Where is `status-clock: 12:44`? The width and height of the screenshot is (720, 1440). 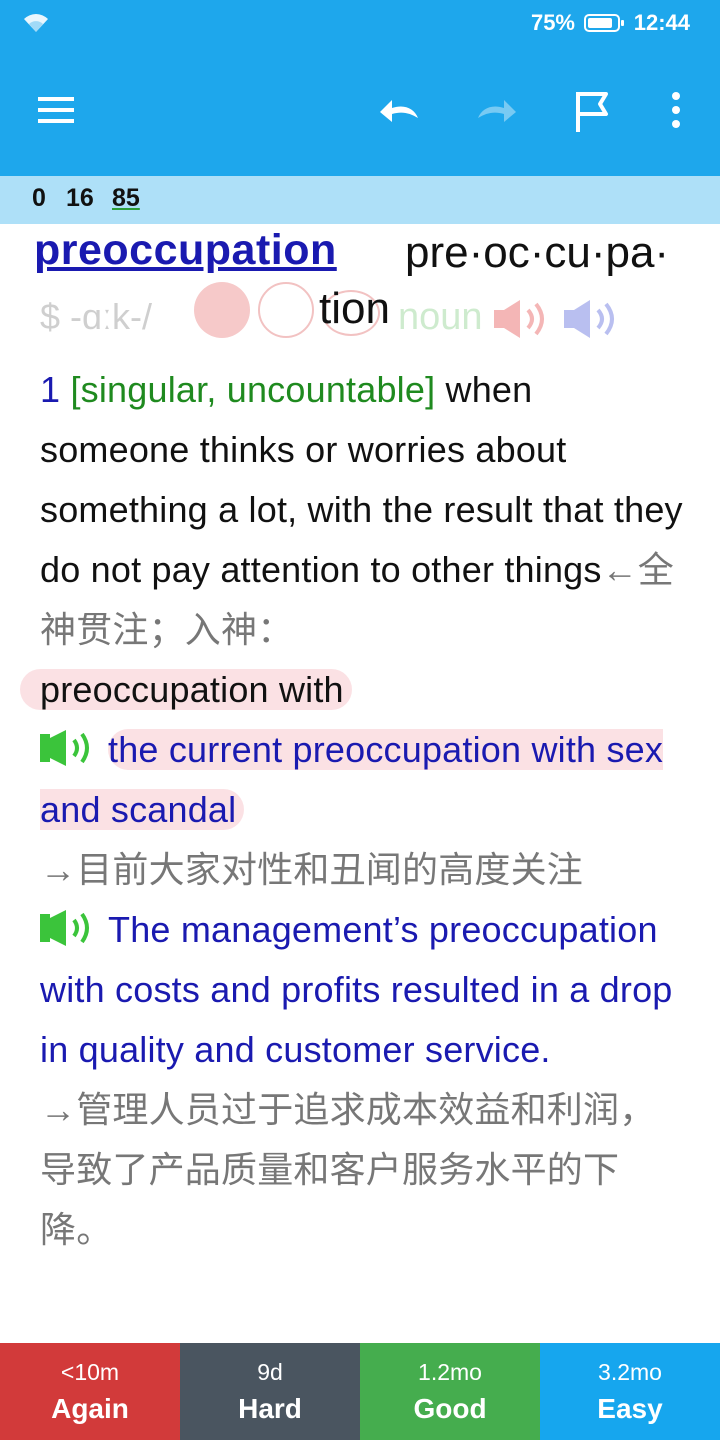
status-clock: 12:44 is located at coordinates (661, 22).